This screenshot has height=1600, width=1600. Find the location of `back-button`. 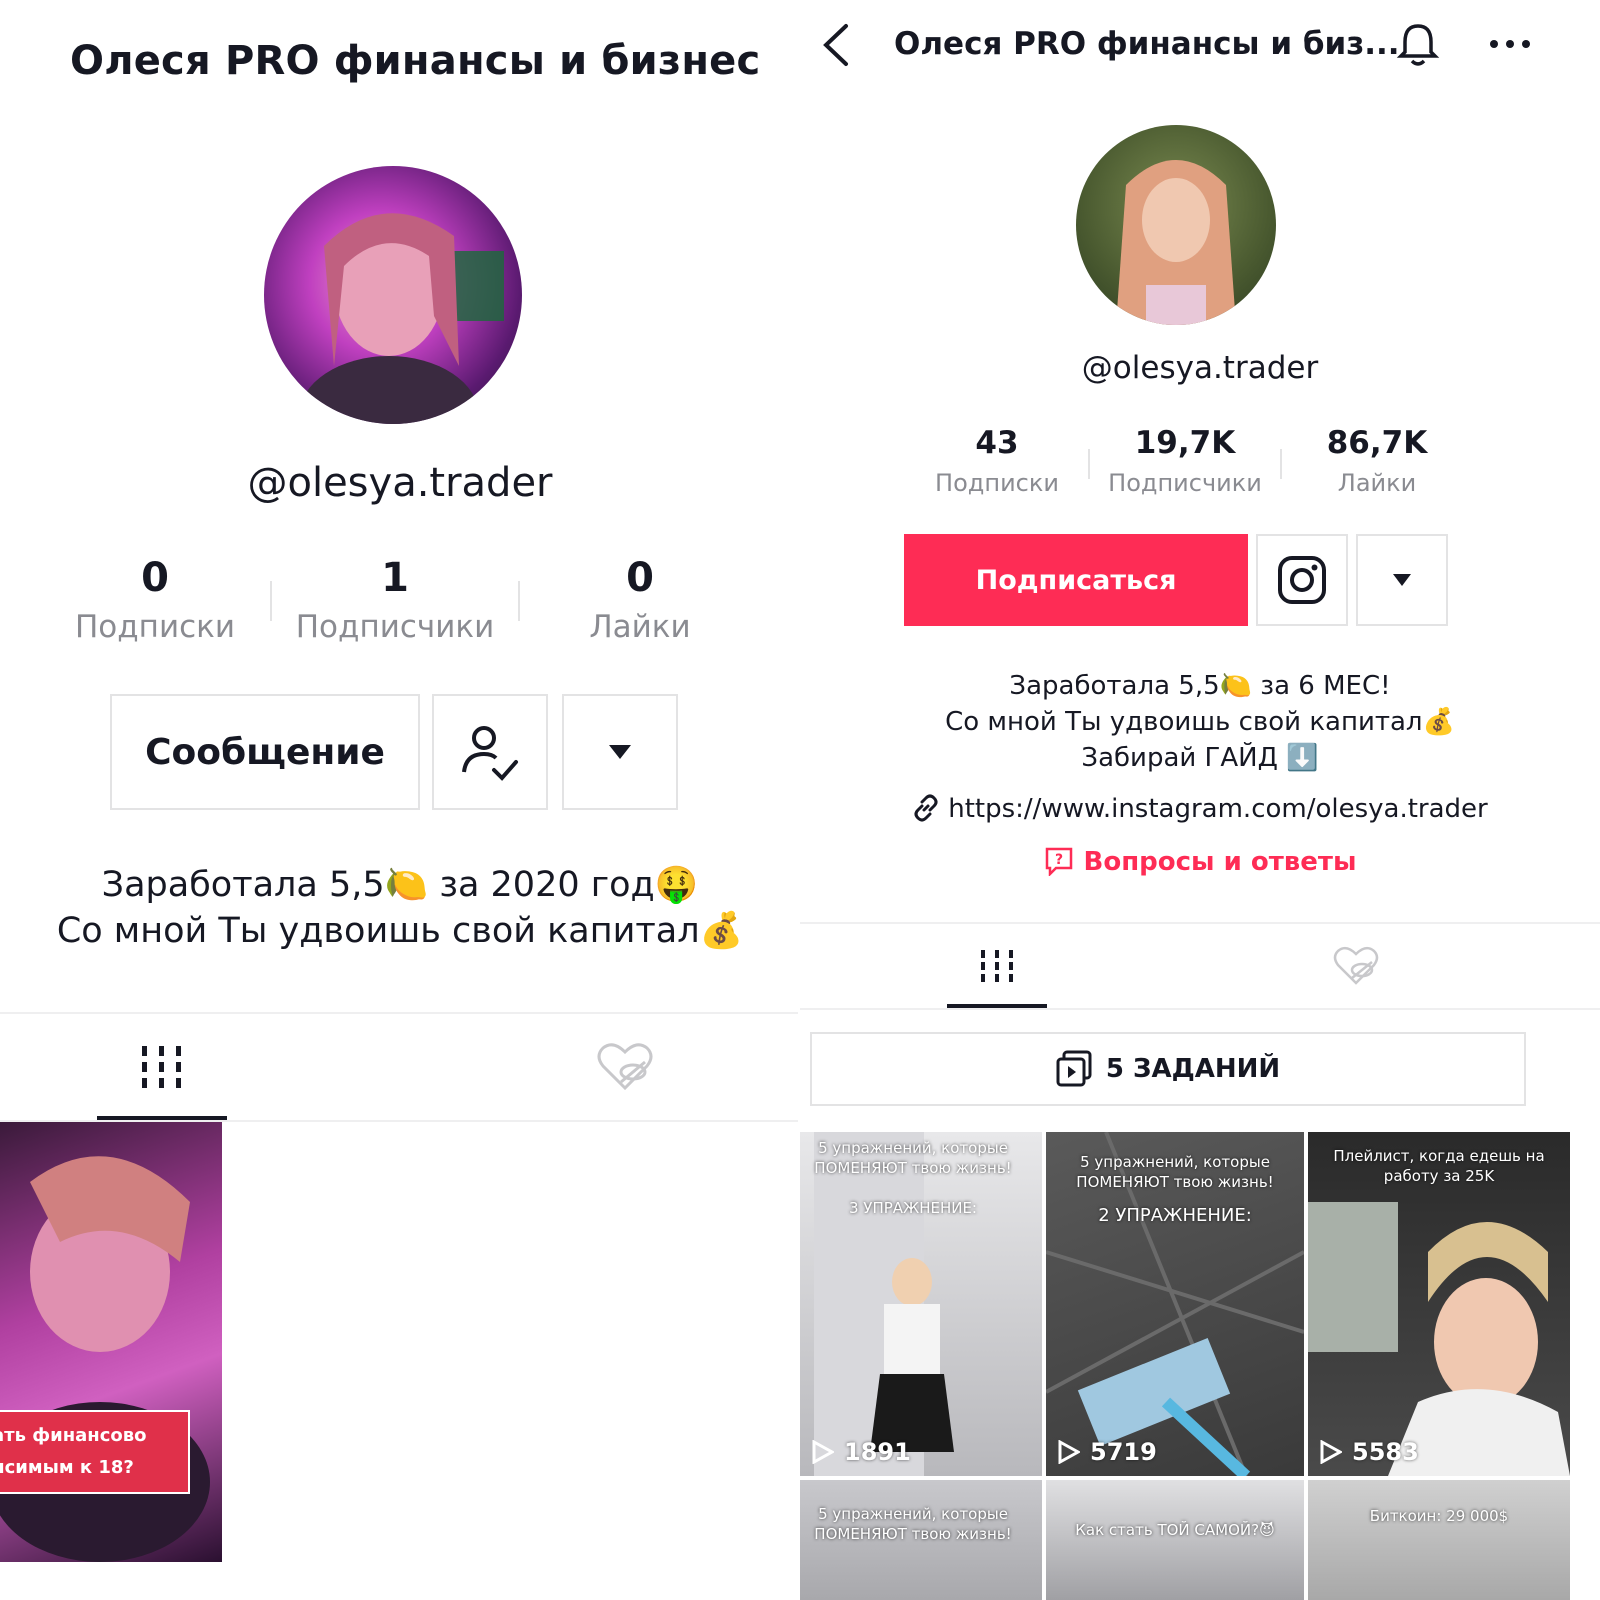

back-button is located at coordinates (838, 45).